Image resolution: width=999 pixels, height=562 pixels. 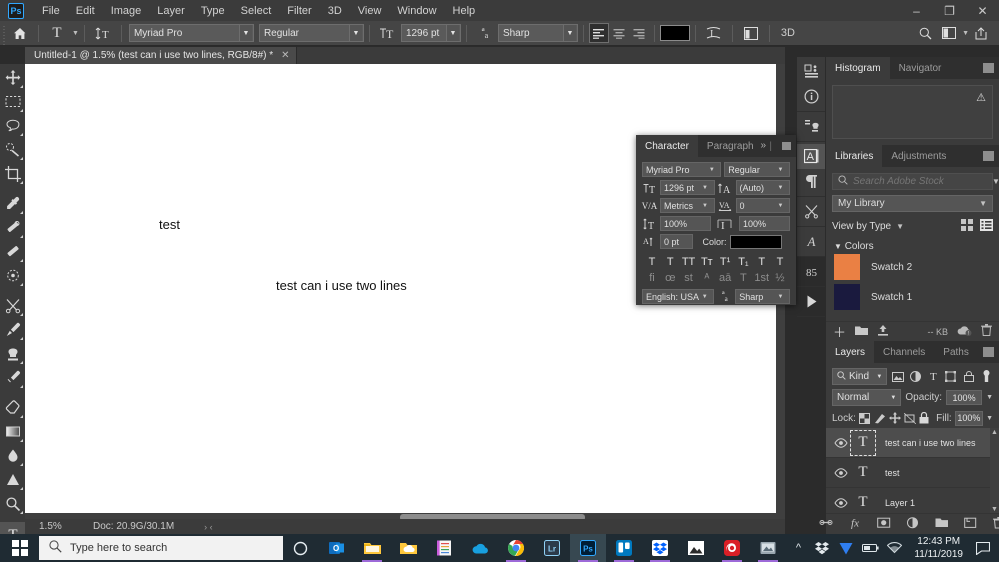 I want to click on minimize-button: –, so click(x=916, y=10).